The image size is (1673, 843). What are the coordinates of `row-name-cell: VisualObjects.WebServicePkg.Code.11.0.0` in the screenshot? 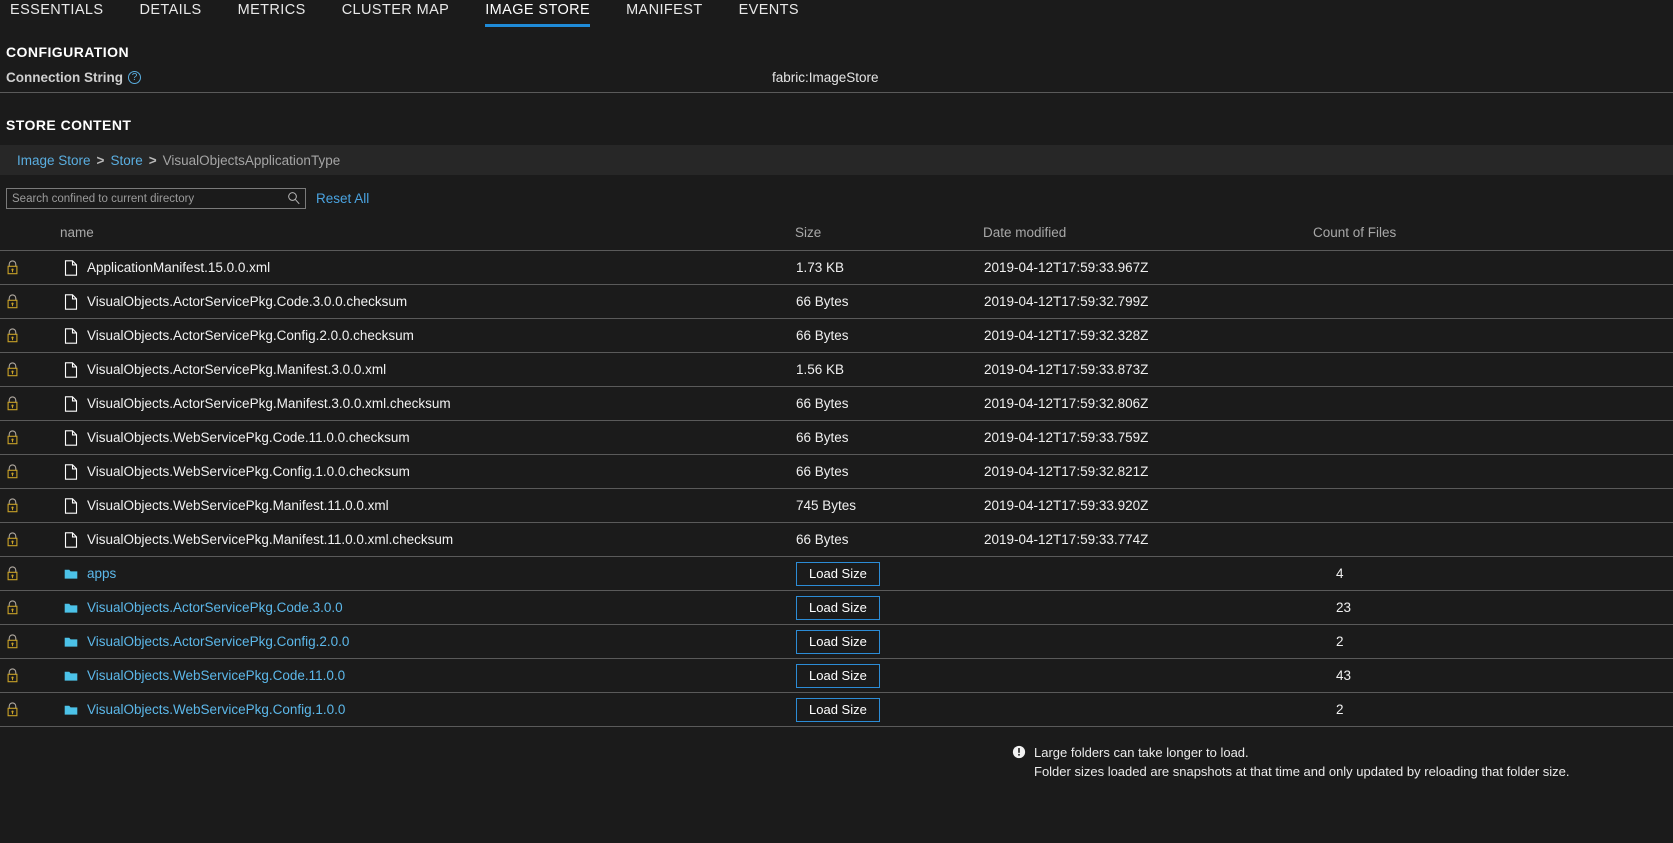 It's located at (427, 675).